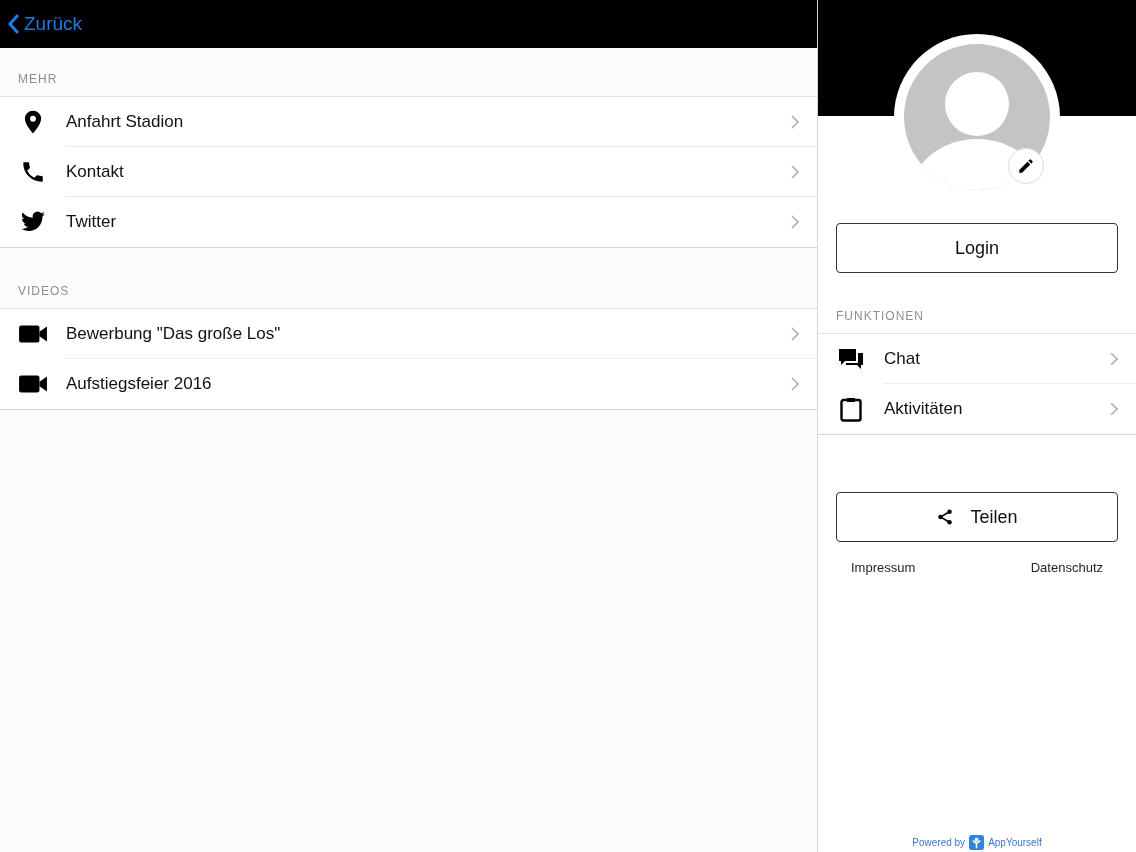 The width and height of the screenshot is (1136, 852). I want to click on list-item: Aufstiegsfeier 2016, so click(408, 384).